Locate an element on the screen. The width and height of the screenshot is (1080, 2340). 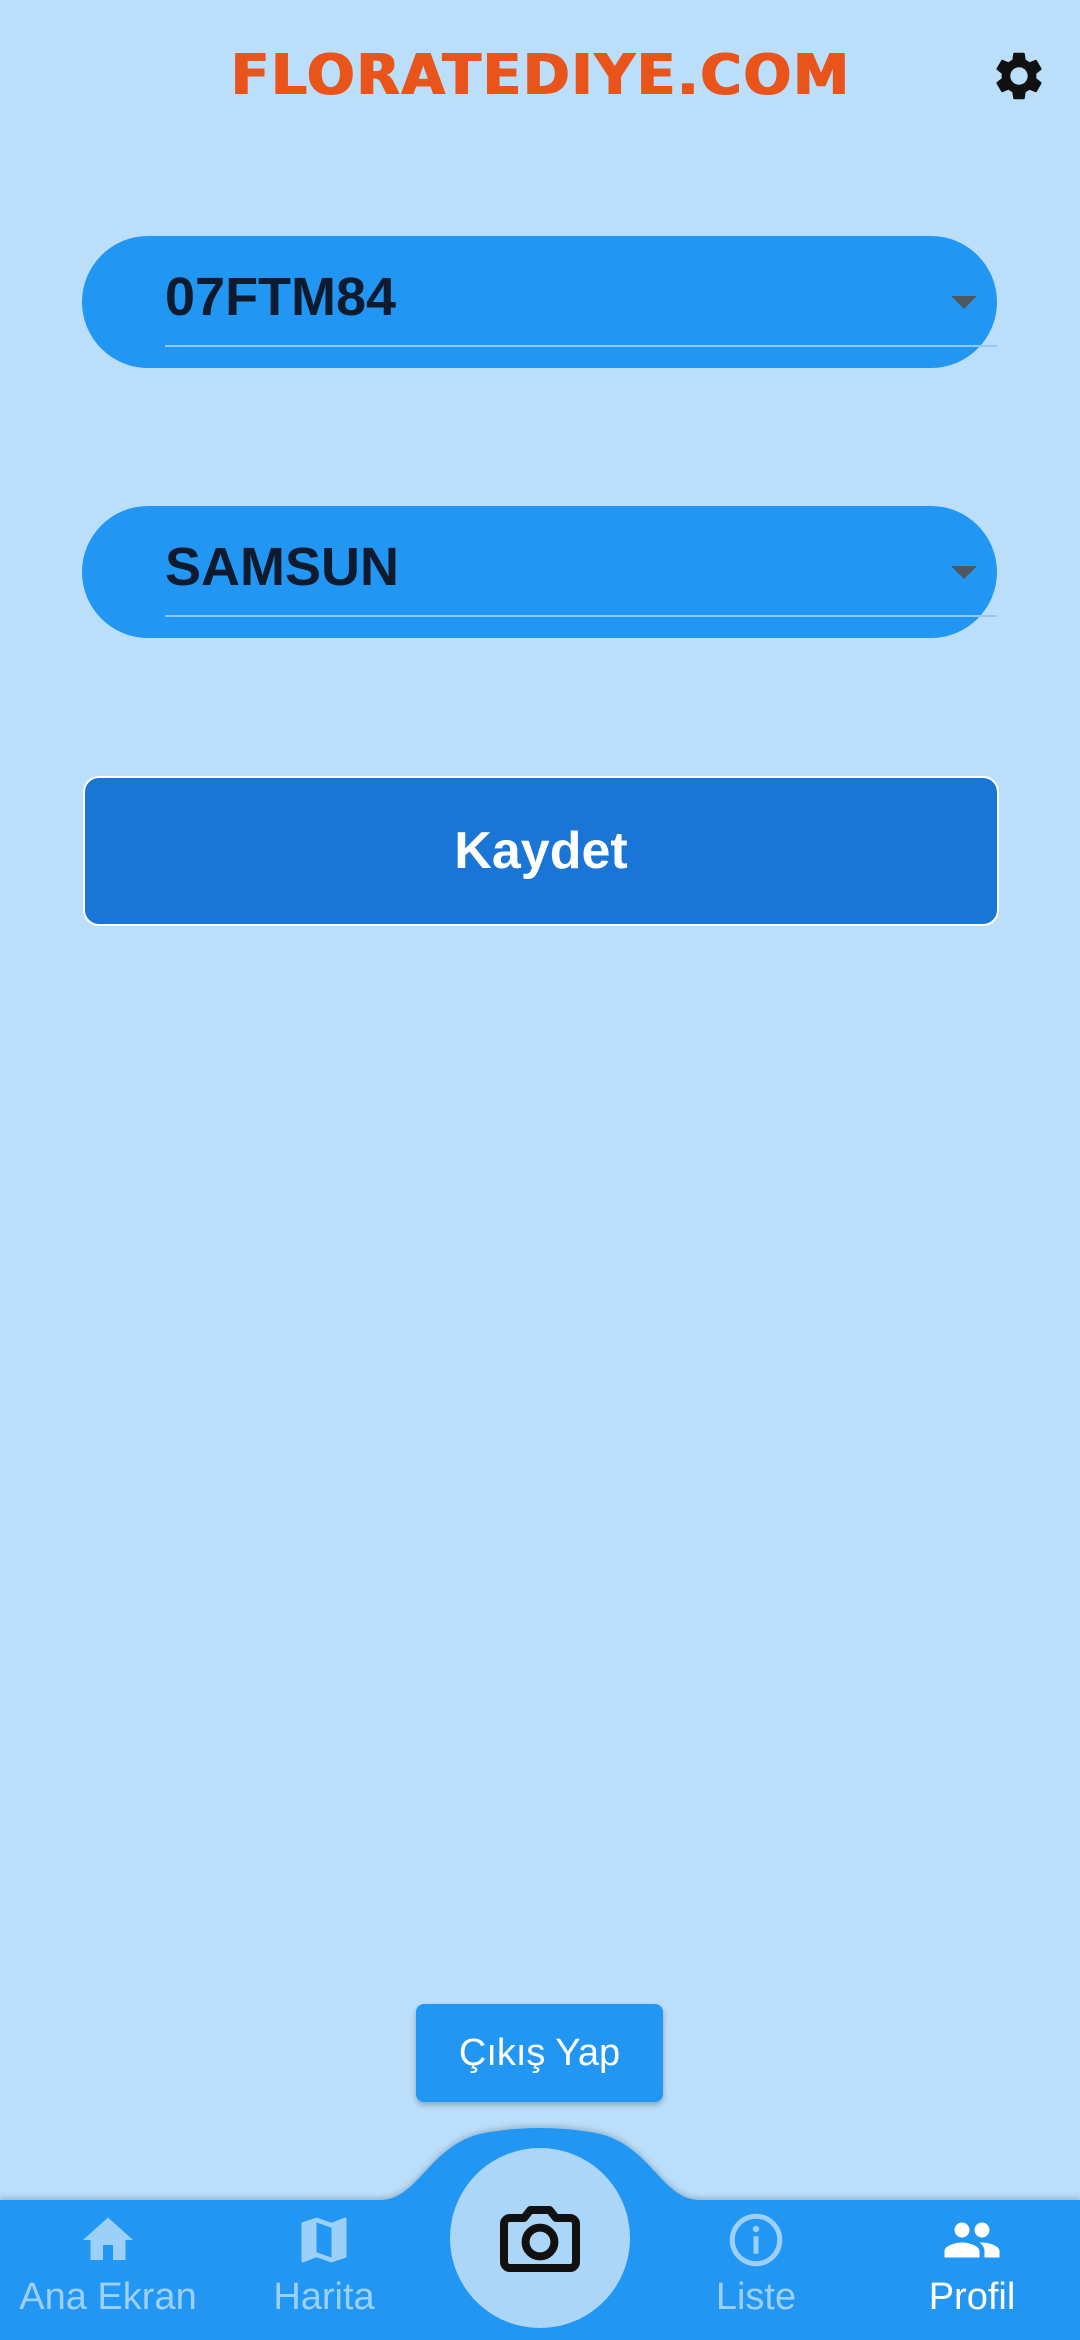
camera-icon is located at coordinates (540, 2239).